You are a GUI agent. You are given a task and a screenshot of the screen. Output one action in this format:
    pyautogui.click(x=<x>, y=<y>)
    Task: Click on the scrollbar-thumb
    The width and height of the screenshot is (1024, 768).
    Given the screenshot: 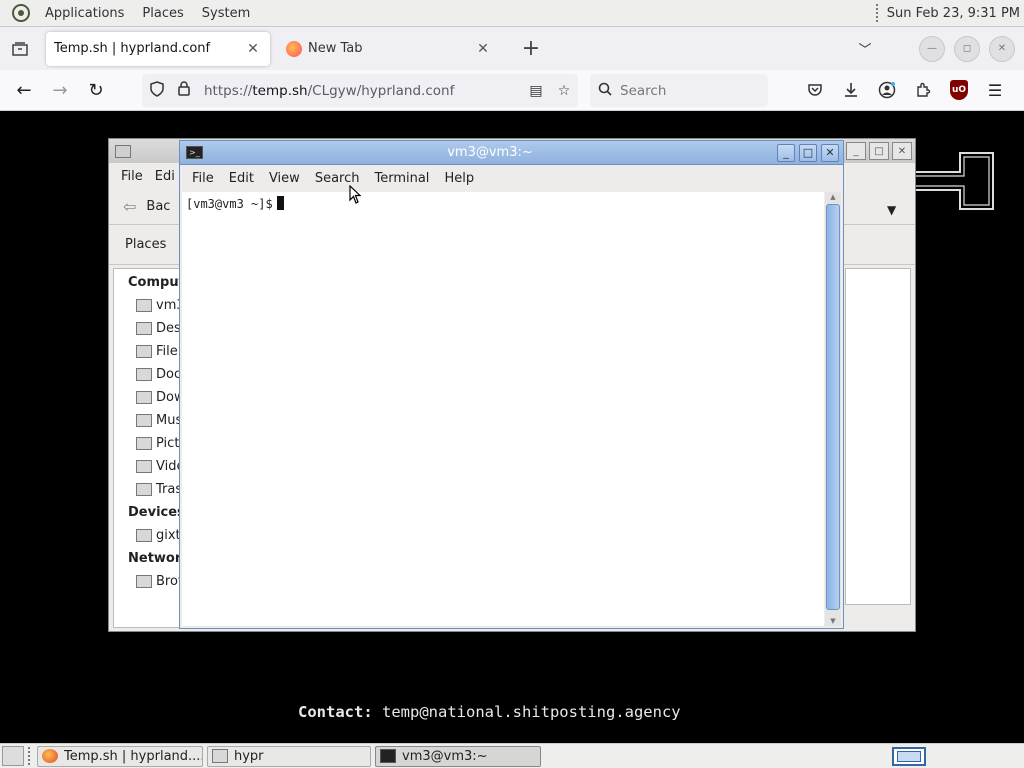 What is the action you would take?
    pyautogui.click(x=833, y=407)
    